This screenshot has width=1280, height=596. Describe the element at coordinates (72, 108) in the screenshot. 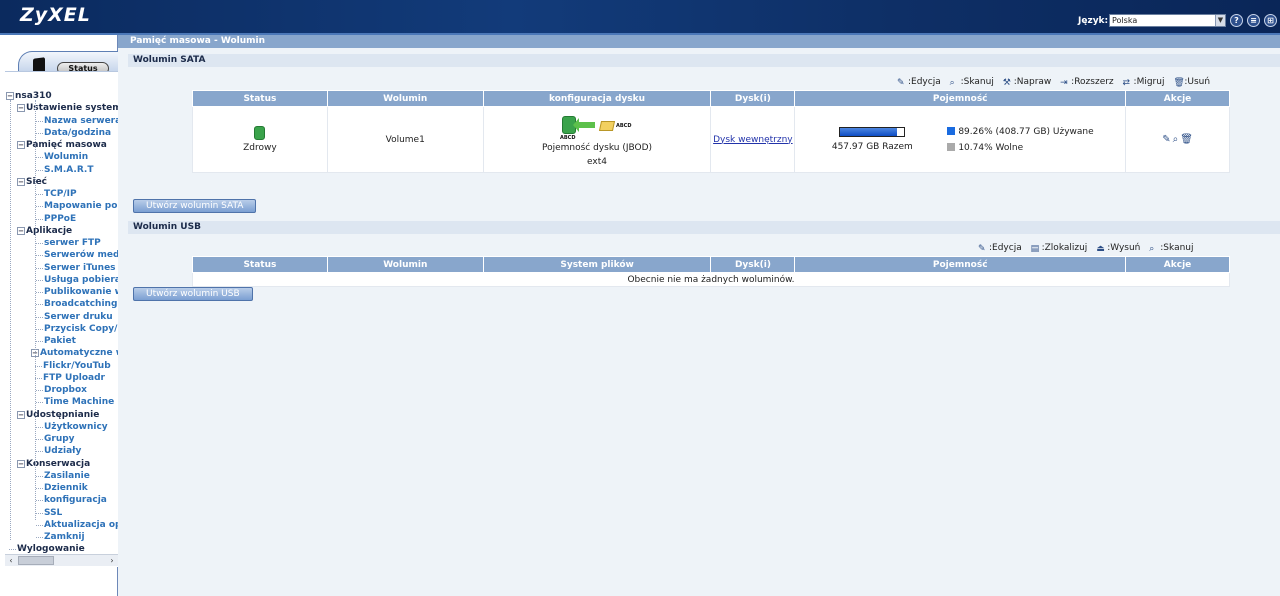

I see `sidebar-item-label: Ustawienie systemu` at that location.